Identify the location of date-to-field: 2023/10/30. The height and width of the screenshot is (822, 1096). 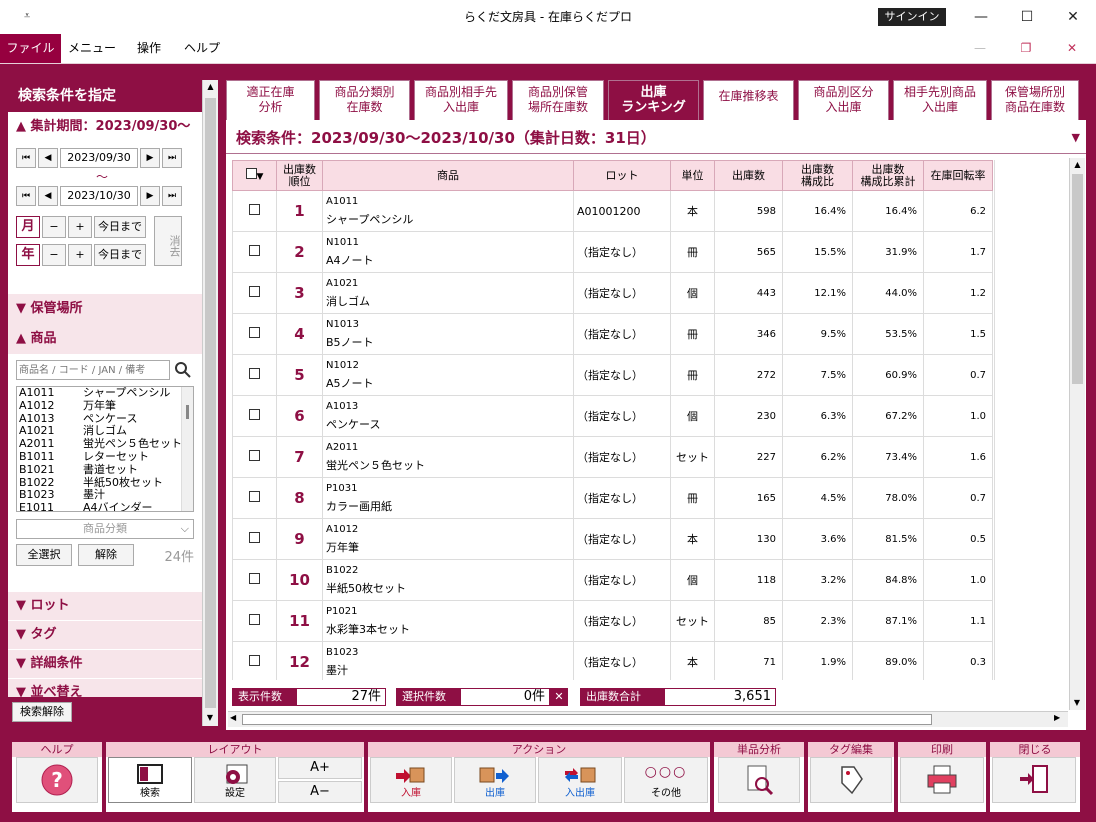
(99, 196).